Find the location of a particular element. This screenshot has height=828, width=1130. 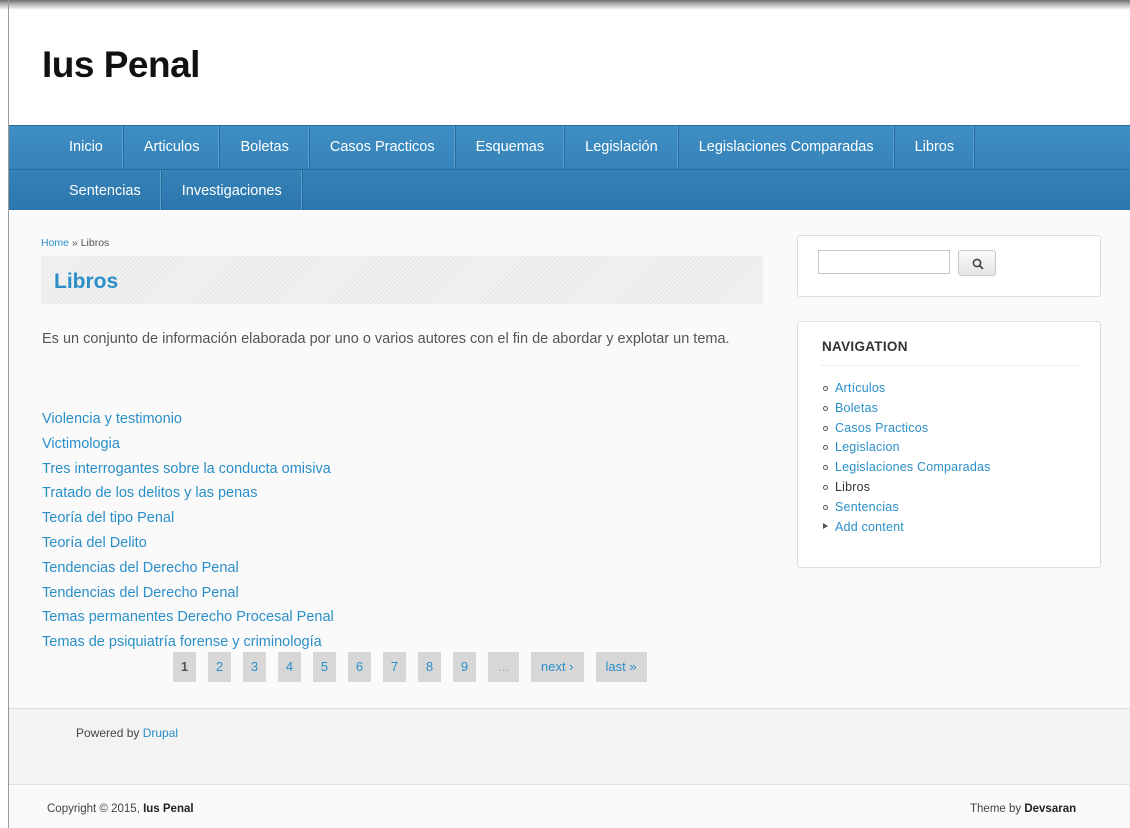

nav-item-inicio: Inicio is located at coordinates (86, 147).